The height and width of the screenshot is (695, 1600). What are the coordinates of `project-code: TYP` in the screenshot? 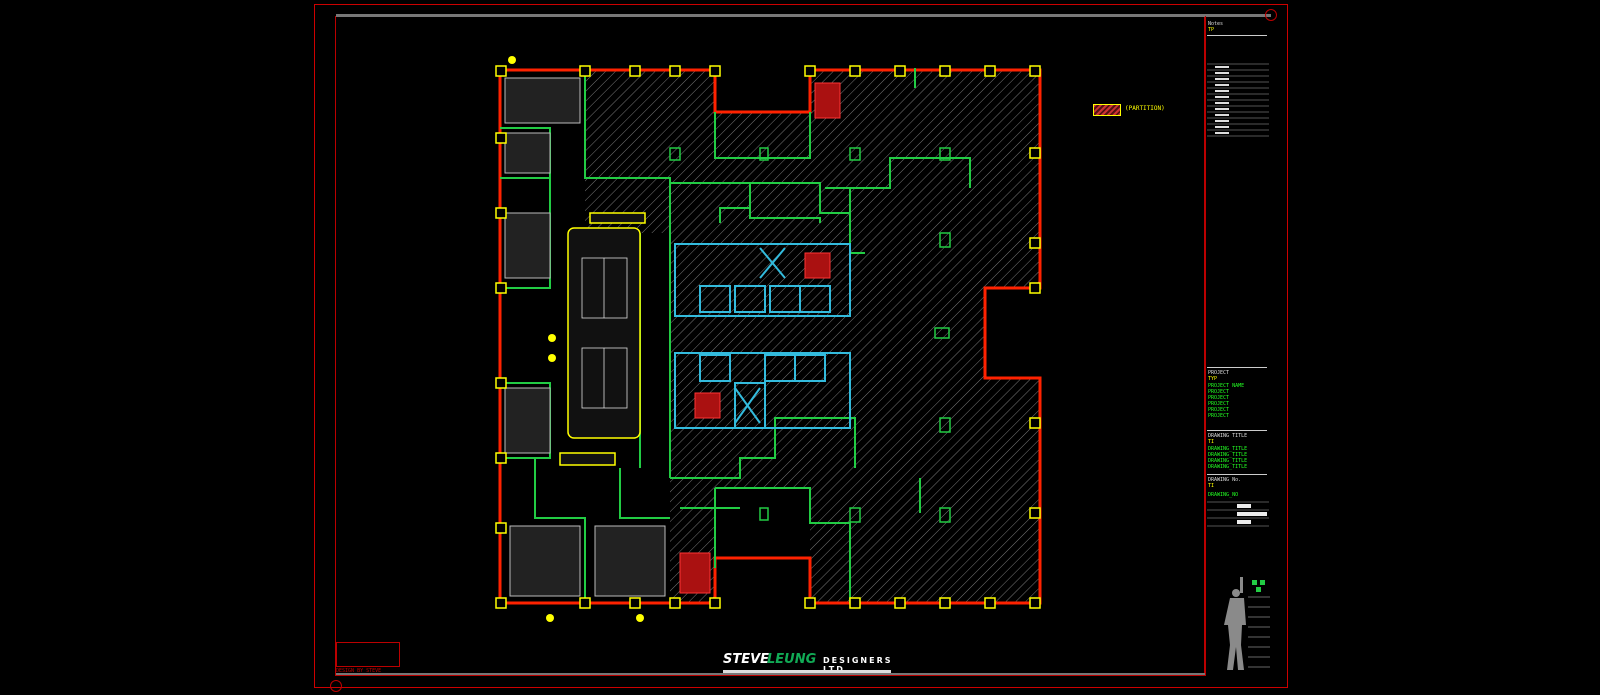 It's located at (1213, 379).